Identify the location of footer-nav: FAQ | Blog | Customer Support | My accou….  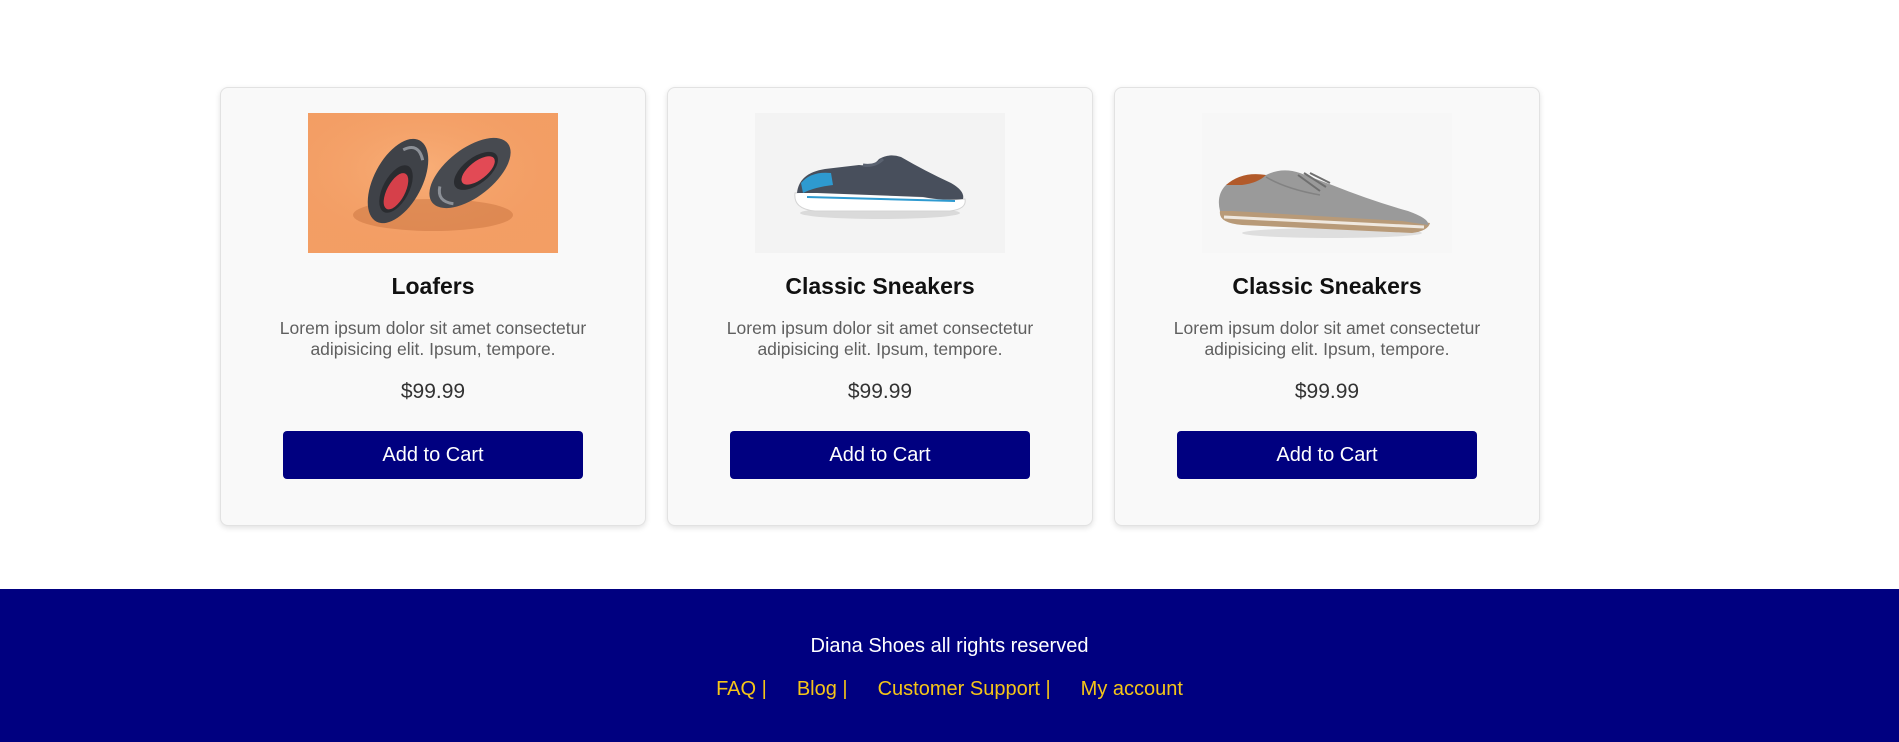
(949, 689).